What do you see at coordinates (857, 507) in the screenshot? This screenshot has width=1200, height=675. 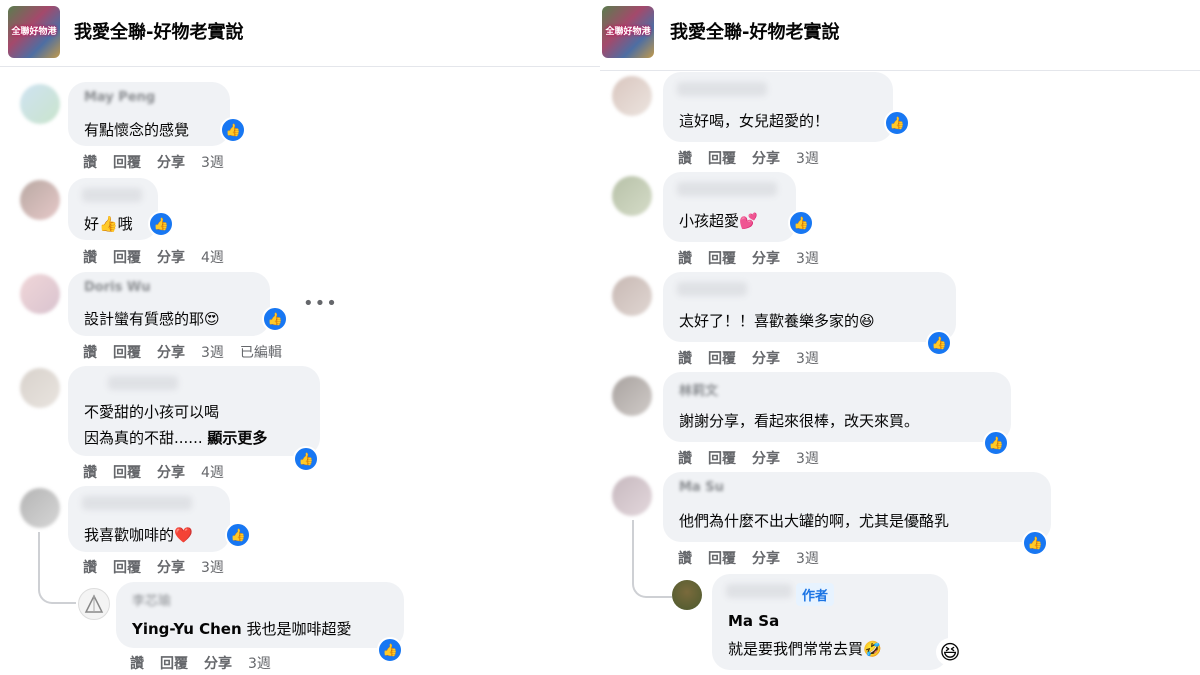 I see `comment-bubble: Ma Su 他們為什麼不出大罐的啊，尤其是優酪乳` at bounding box center [857, 507].